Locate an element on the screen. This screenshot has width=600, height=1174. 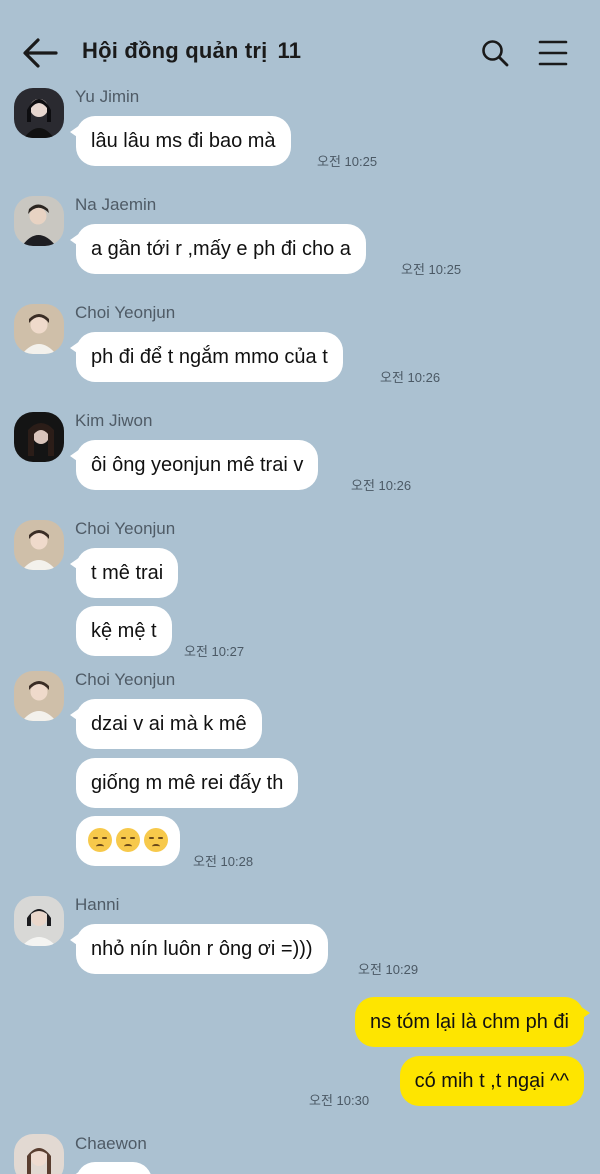
group-name: Hội đồng quản trị is located at coordinates (175, 50).